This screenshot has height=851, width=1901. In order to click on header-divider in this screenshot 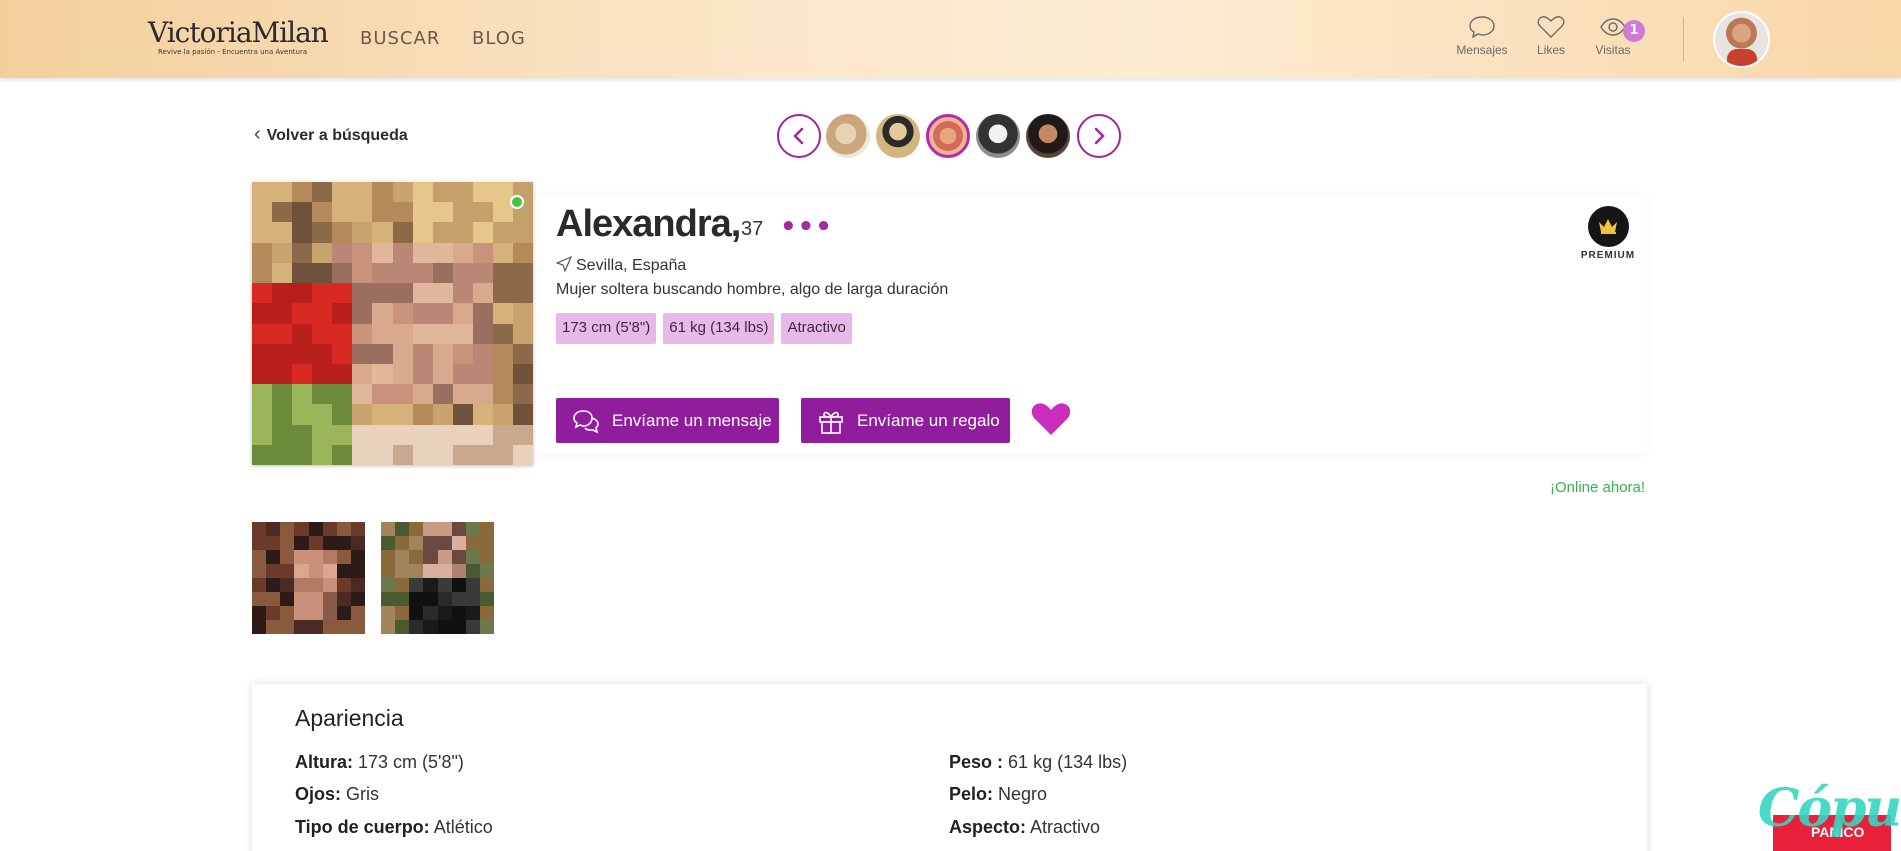, I will do `click(1683, 39)`.